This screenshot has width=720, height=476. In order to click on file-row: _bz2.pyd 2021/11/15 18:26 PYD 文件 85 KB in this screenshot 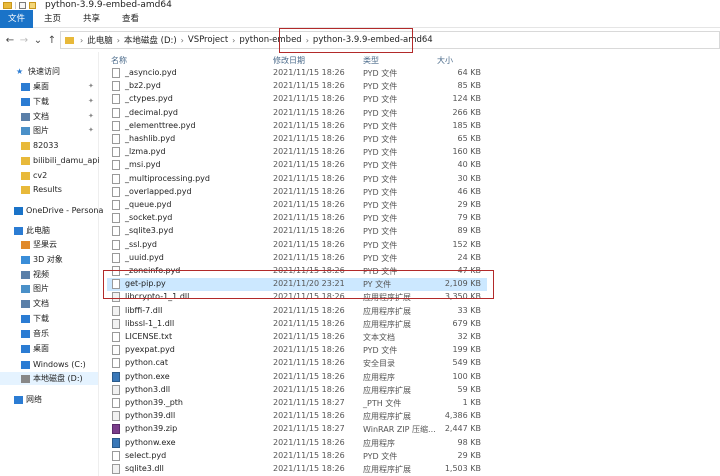, I will do `click(297, 86)`.